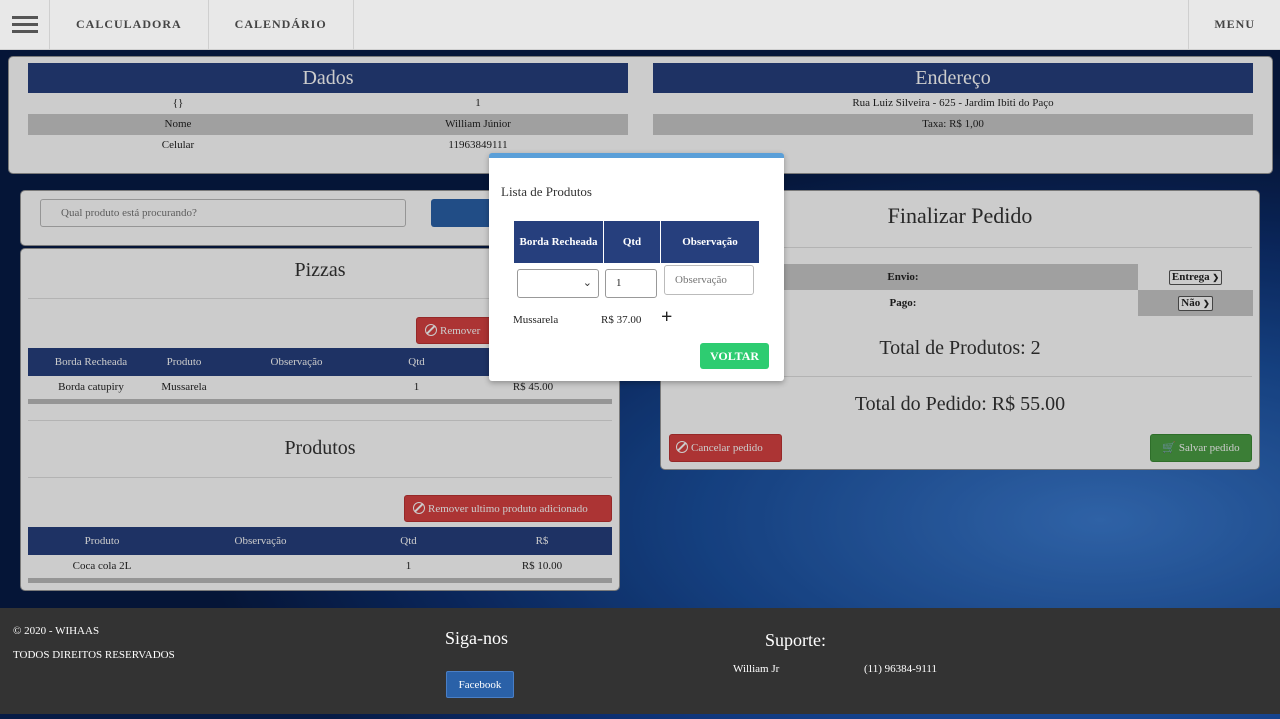  Describe the element at coordinates (795, 640) in the screenshot. I see `footer-support-title: Suporte:` at that location.